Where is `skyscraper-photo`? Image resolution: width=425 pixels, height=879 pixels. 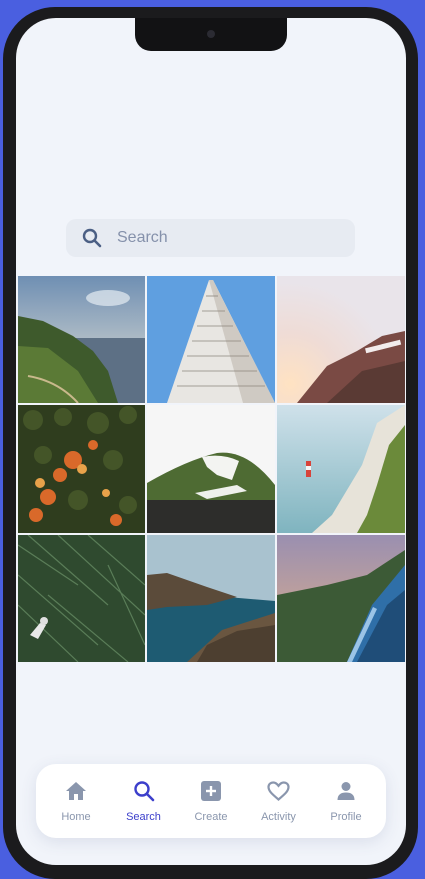 skyscraper-photo is located at coordinates (211, 339).